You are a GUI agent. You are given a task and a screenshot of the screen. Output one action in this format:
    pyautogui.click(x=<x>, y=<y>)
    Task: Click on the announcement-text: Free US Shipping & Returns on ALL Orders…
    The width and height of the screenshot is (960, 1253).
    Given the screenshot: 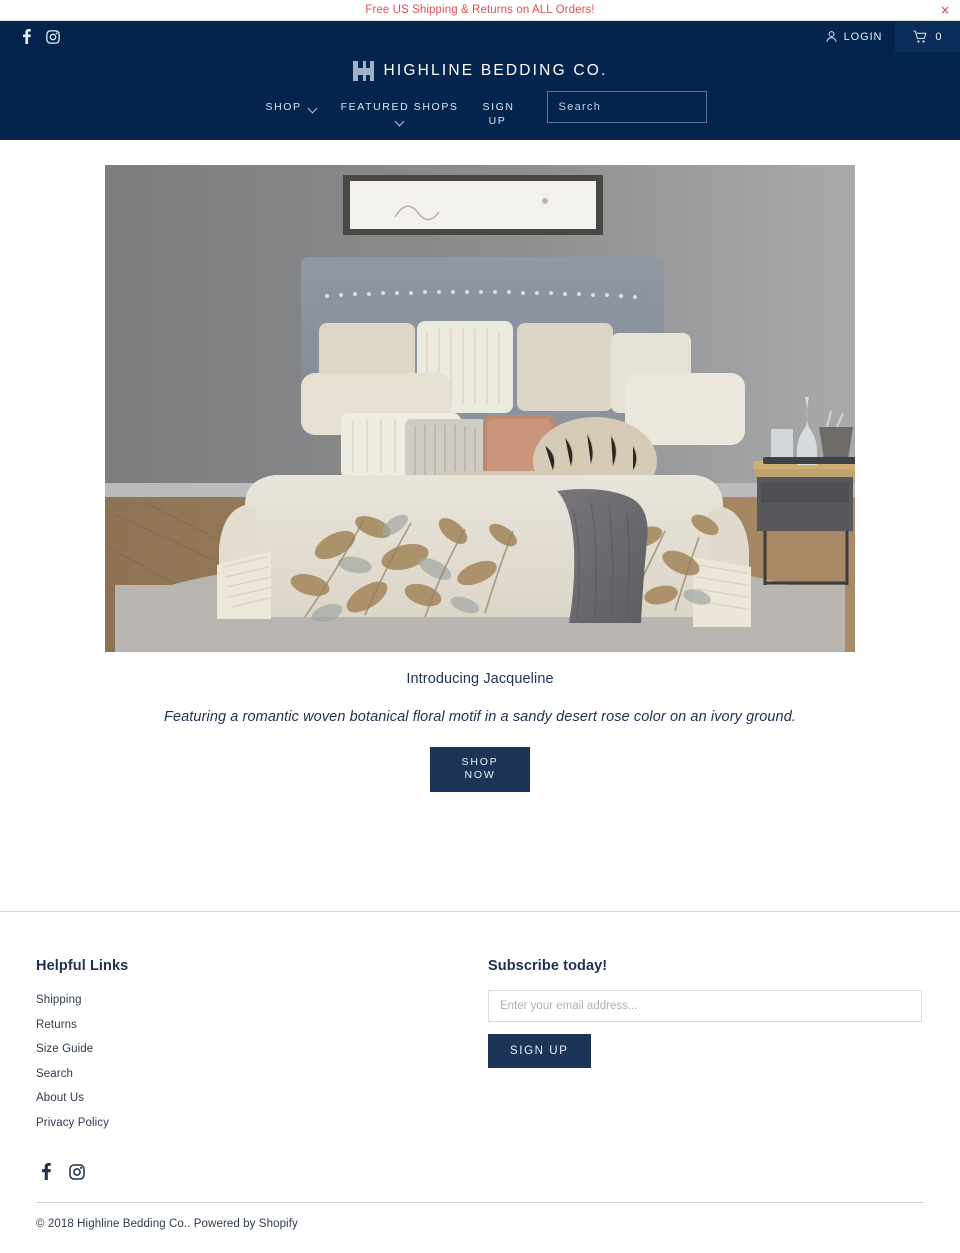 What is the action you would take?
    pyautogui.click(x=480, y=10)
    